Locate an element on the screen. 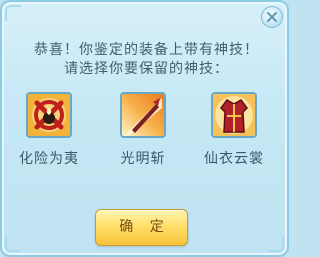 Image resolution: width=320 pixels, height=257 pixels. skill-name: 仙衣云裳 is located at coordinates (234, 159).